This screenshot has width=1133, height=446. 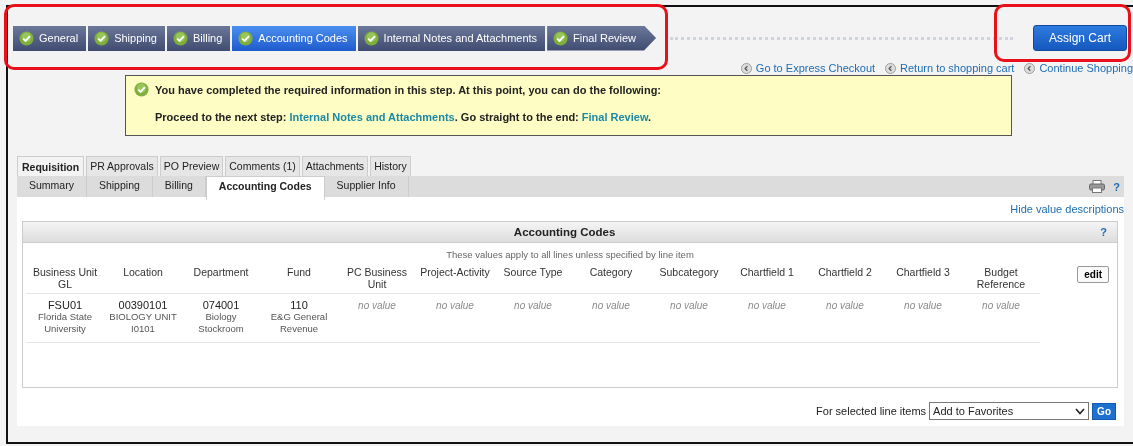 I want to click on edit-button: edit, so click(x=1093, y=274).